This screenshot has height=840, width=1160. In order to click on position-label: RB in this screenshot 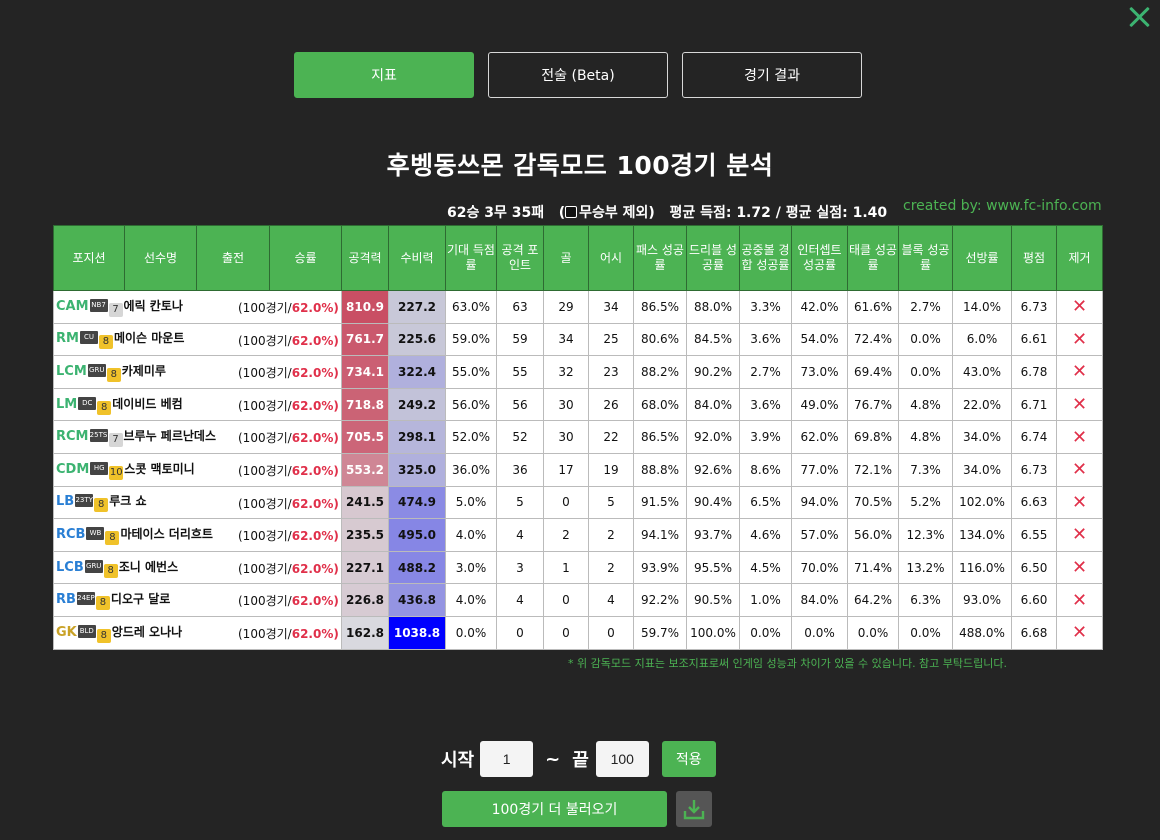, I will do `click(66, 600)`.